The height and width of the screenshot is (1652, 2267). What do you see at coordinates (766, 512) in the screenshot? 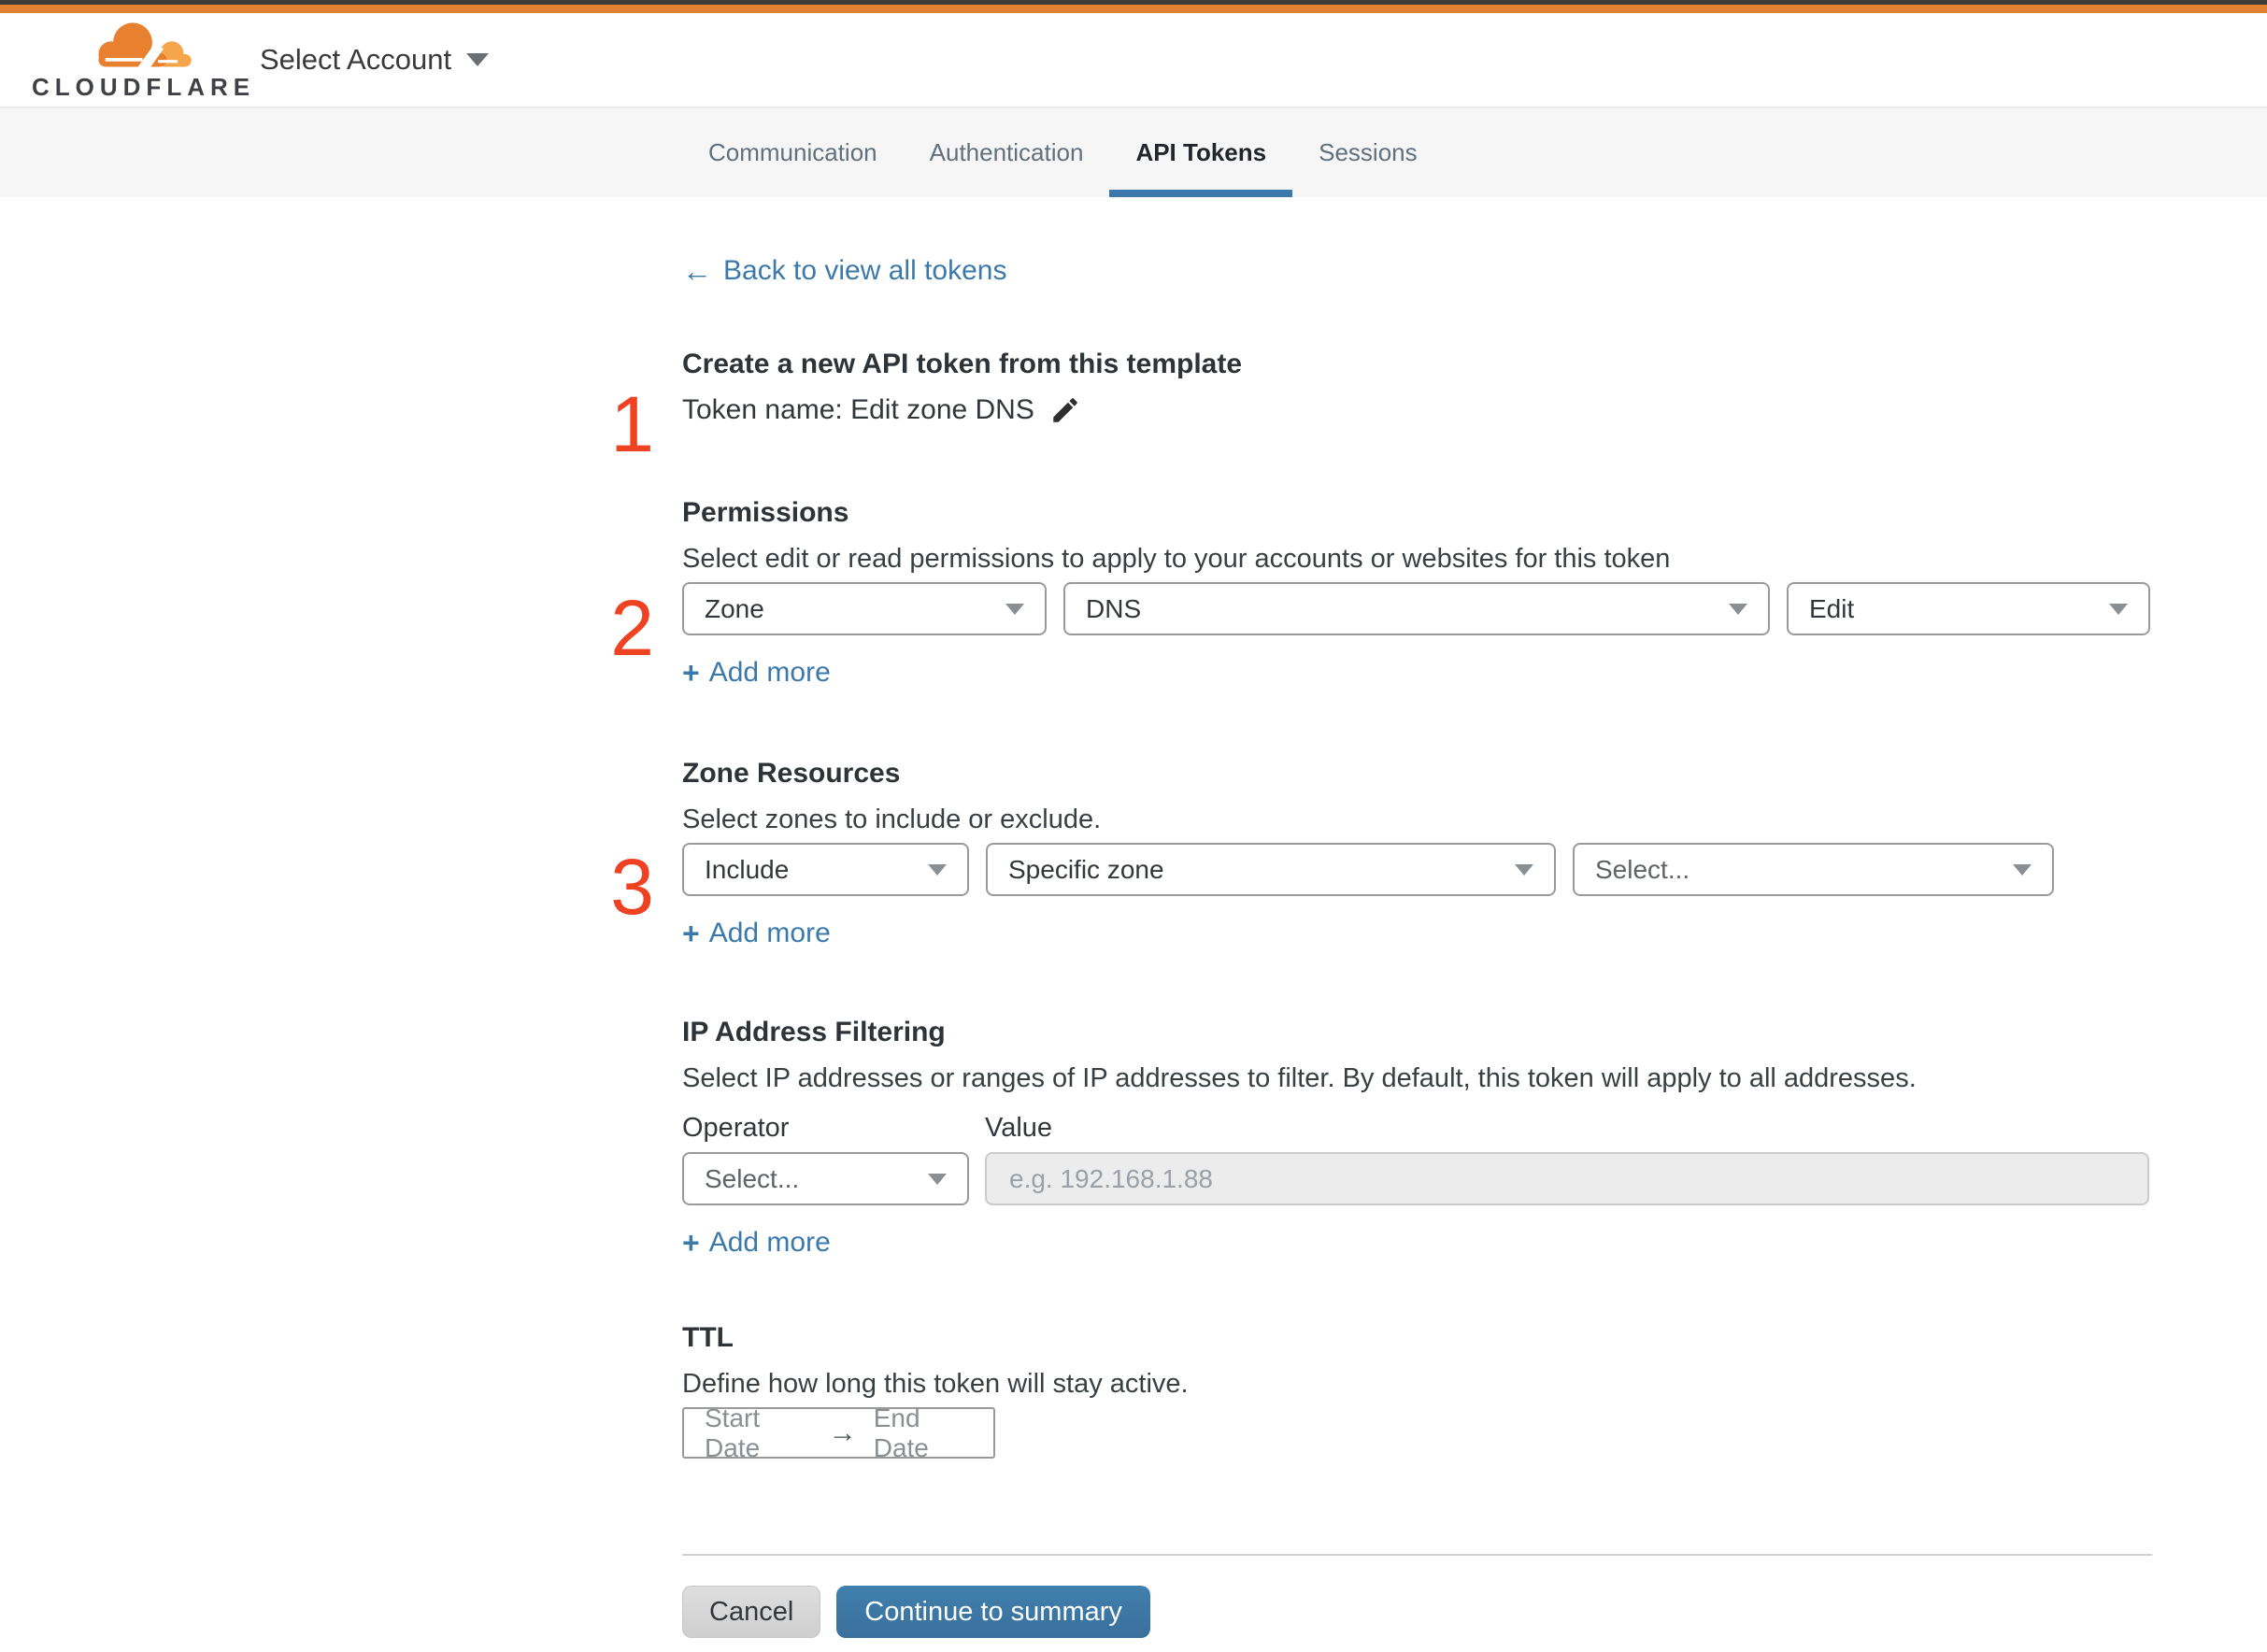
I see `permissions-title: Permissions` at bounding box center [766, 512].